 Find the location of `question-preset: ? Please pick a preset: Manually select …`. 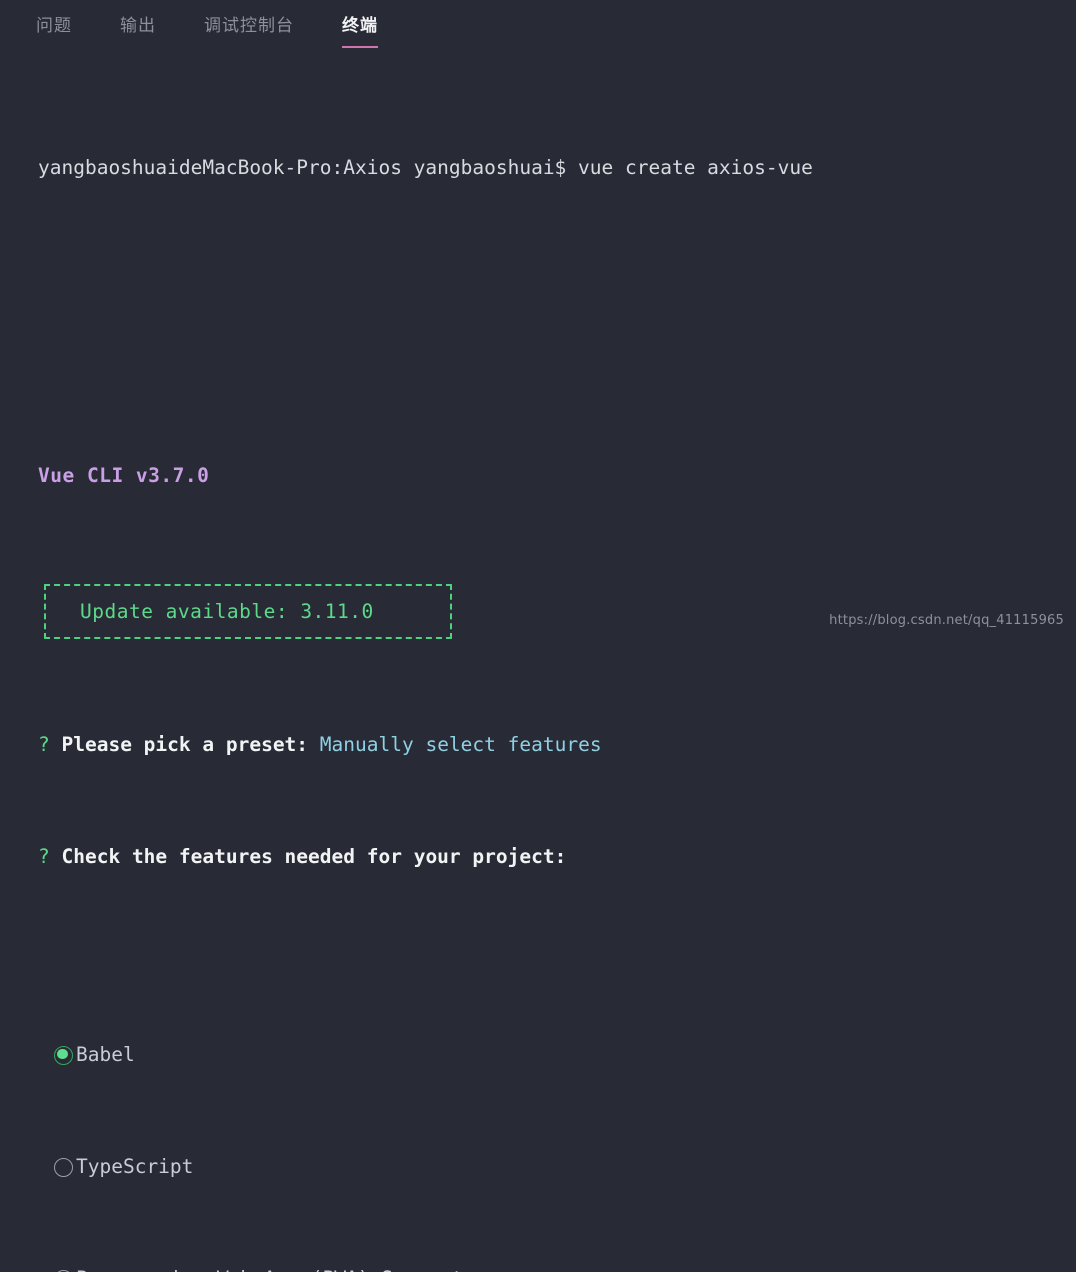

question-preset: ? Please pick a preset: Manually select … is located at coordinates (557, 745).